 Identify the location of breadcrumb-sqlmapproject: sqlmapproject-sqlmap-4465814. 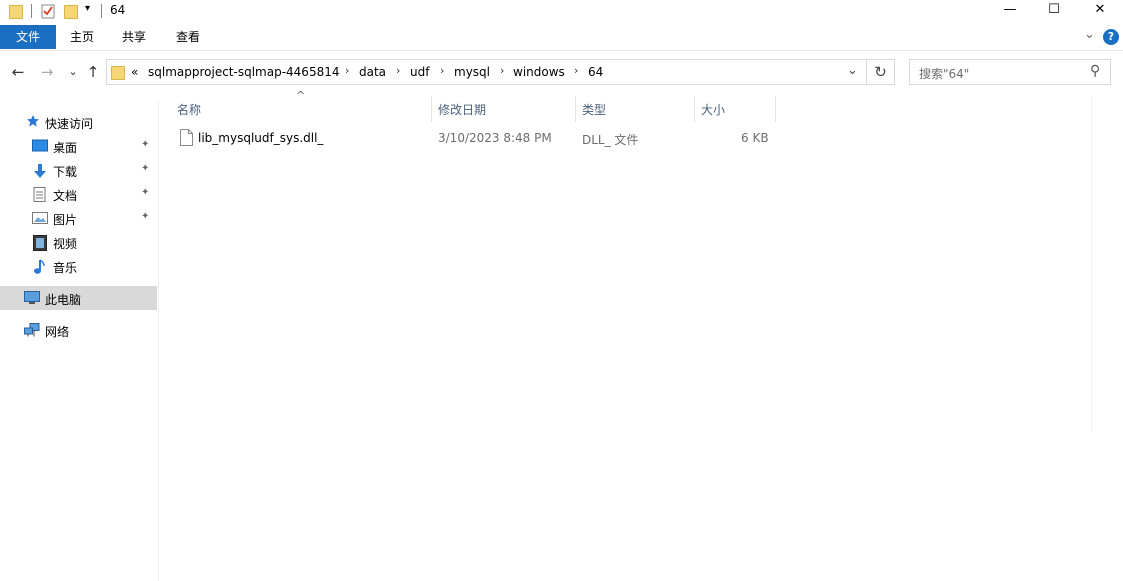
(243, 72).